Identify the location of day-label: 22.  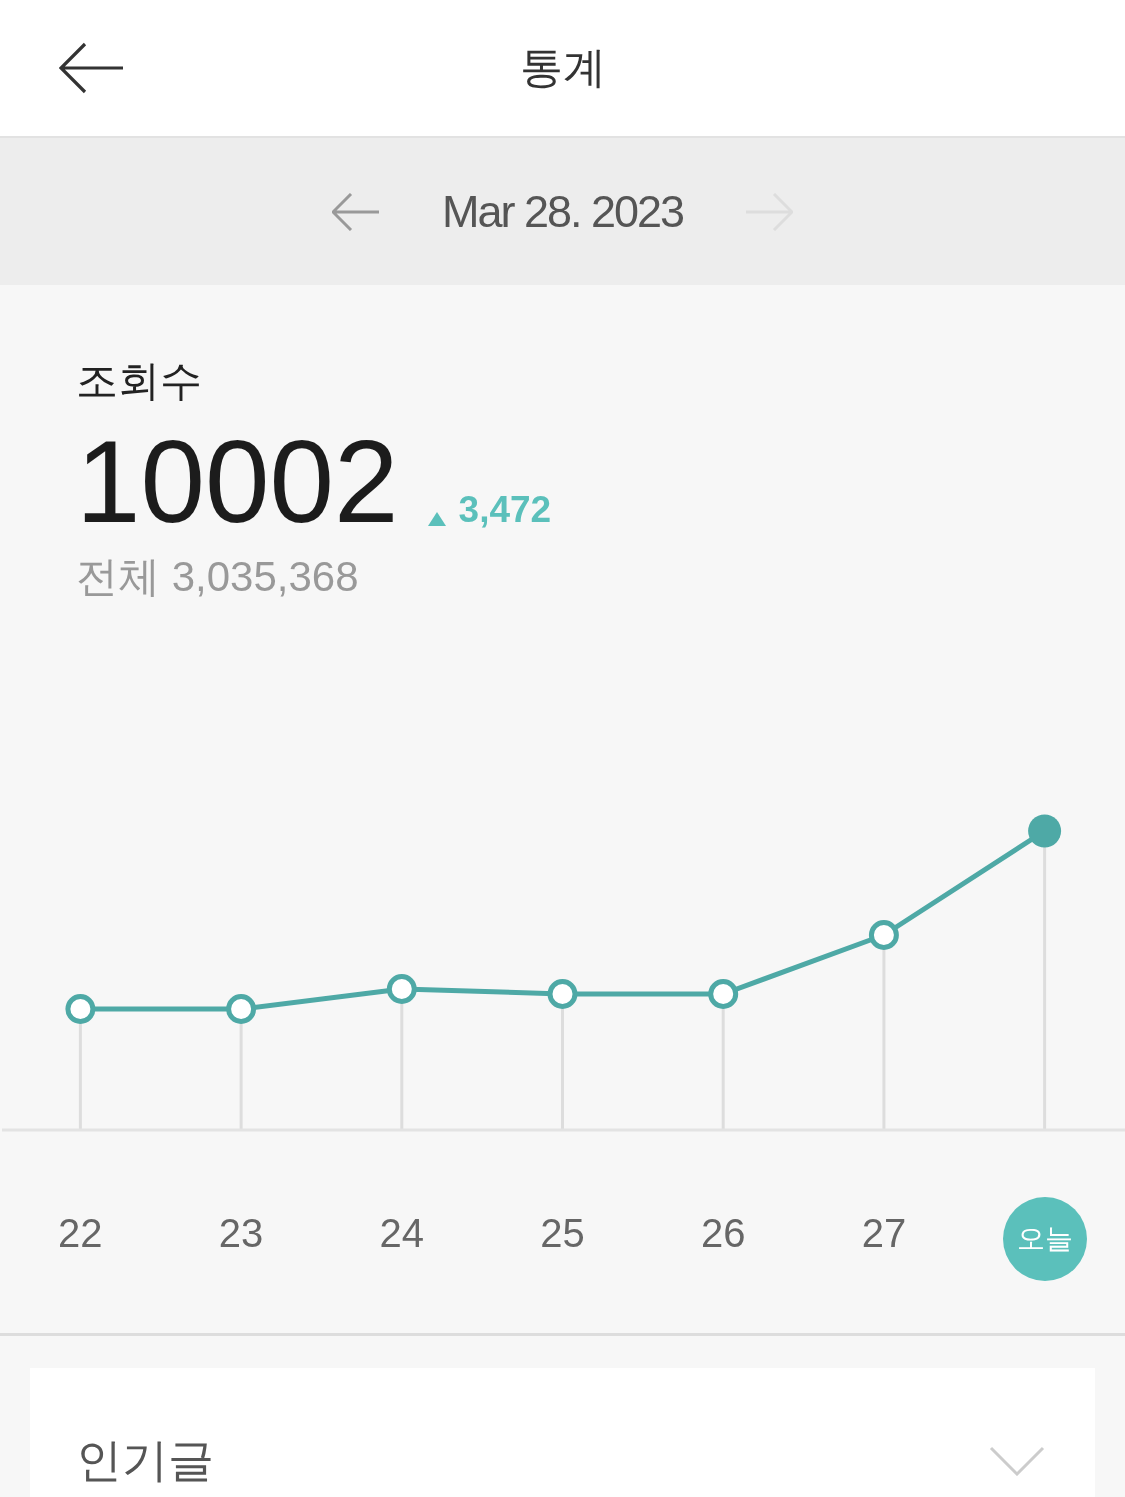
(80, 1233).